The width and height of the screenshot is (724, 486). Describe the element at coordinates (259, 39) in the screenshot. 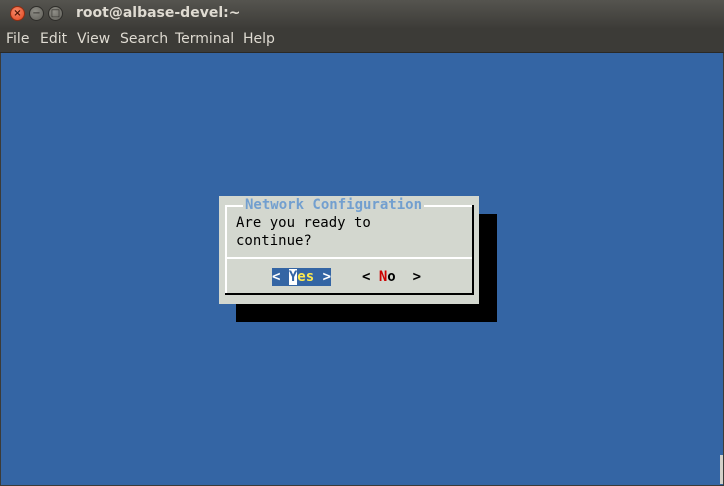

I see `menu-help: Help` at that location.